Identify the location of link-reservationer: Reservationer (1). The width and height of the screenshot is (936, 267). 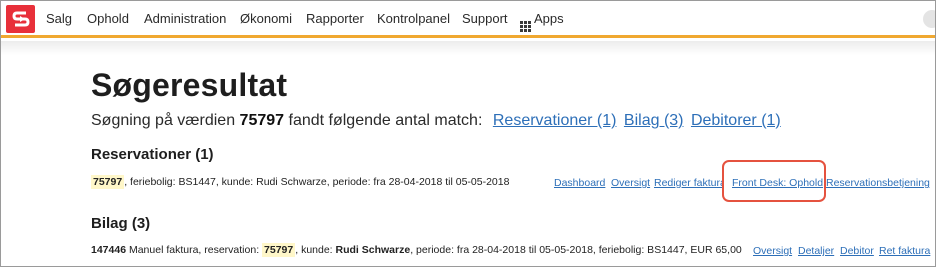
(555, 120).